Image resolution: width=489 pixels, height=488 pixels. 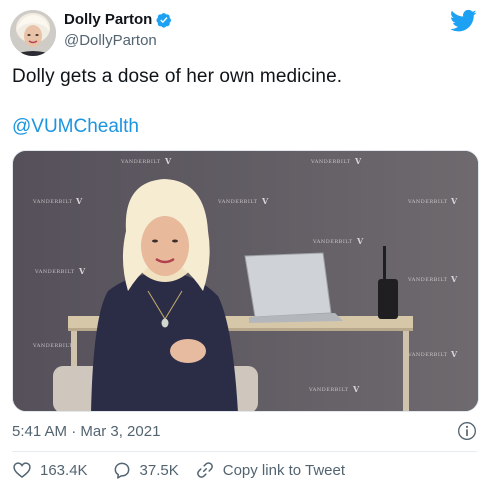 I want to click on avatar, so click(x=33, y=33).